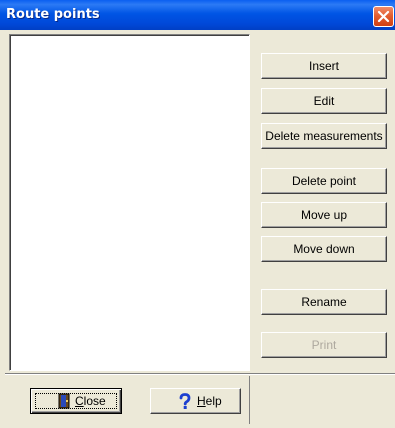  Describe the element at coordinates (324, 249) in the screenshot. I see `move-down-button: Move down` at that location.